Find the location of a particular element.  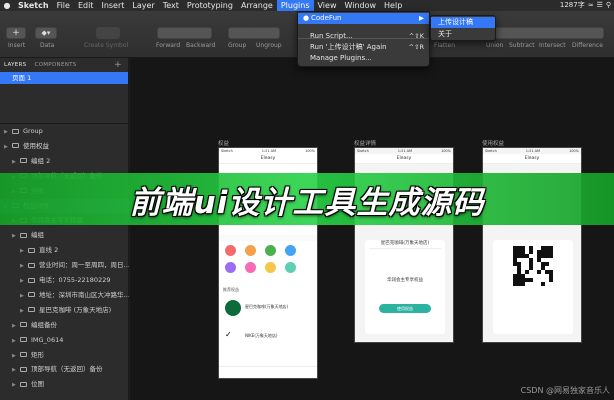

menu-text: Text is located at coordinates (171, 5).